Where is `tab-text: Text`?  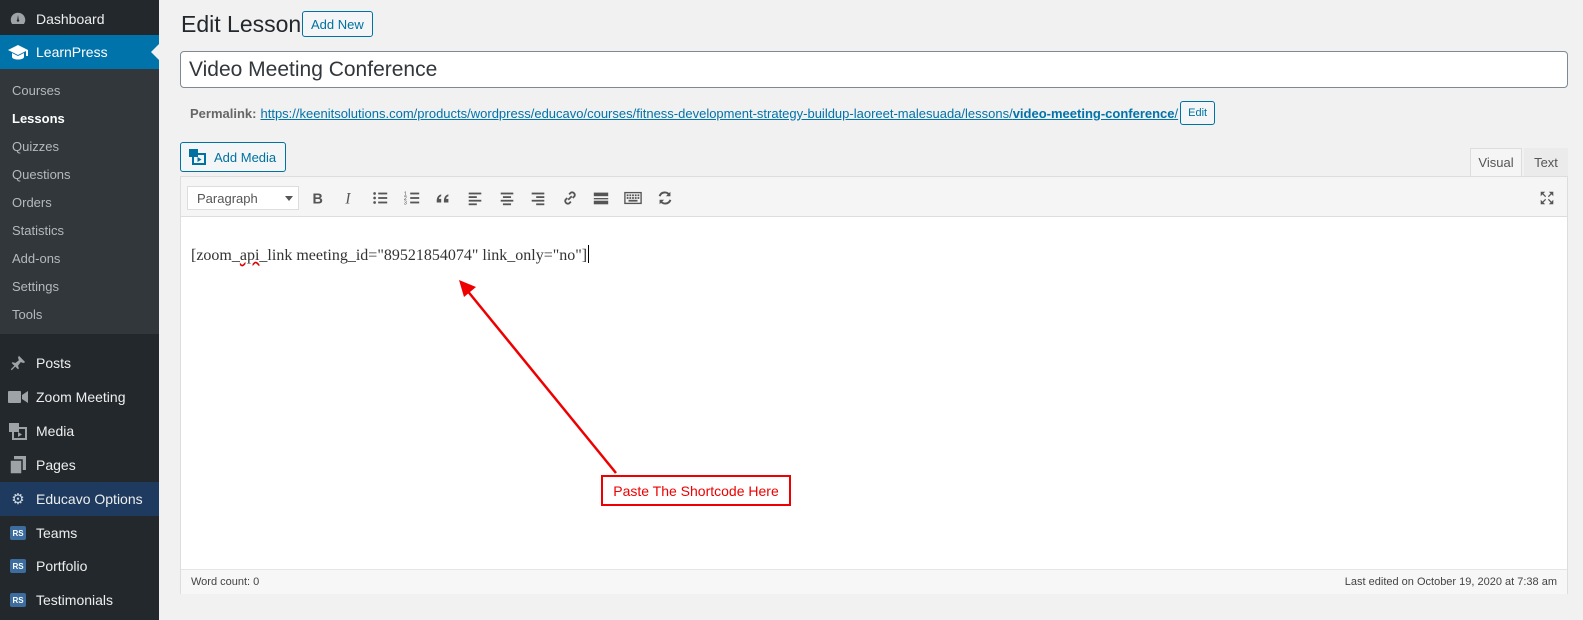 tab-text: Text is located at coordinates (1546, 162).